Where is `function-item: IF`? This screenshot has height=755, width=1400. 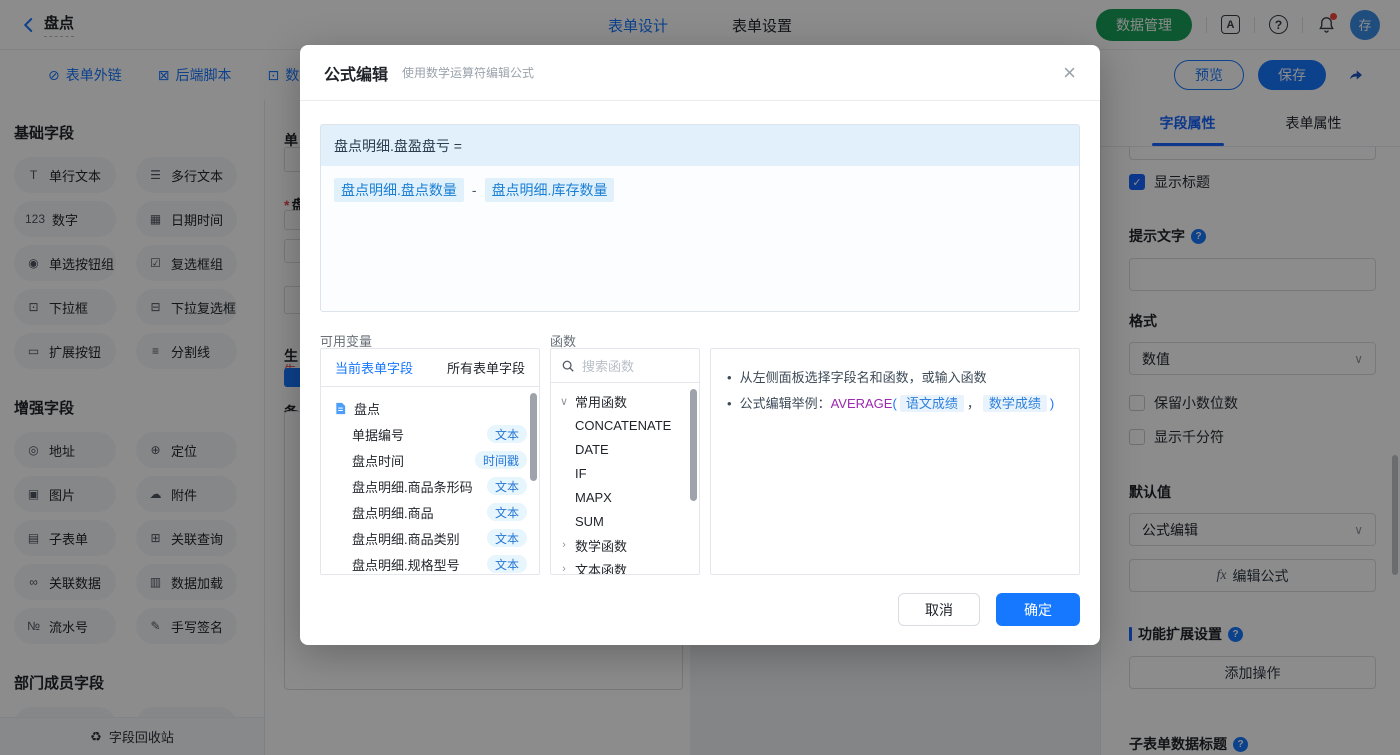 function-item: IF is located at coordinates (625, 473).